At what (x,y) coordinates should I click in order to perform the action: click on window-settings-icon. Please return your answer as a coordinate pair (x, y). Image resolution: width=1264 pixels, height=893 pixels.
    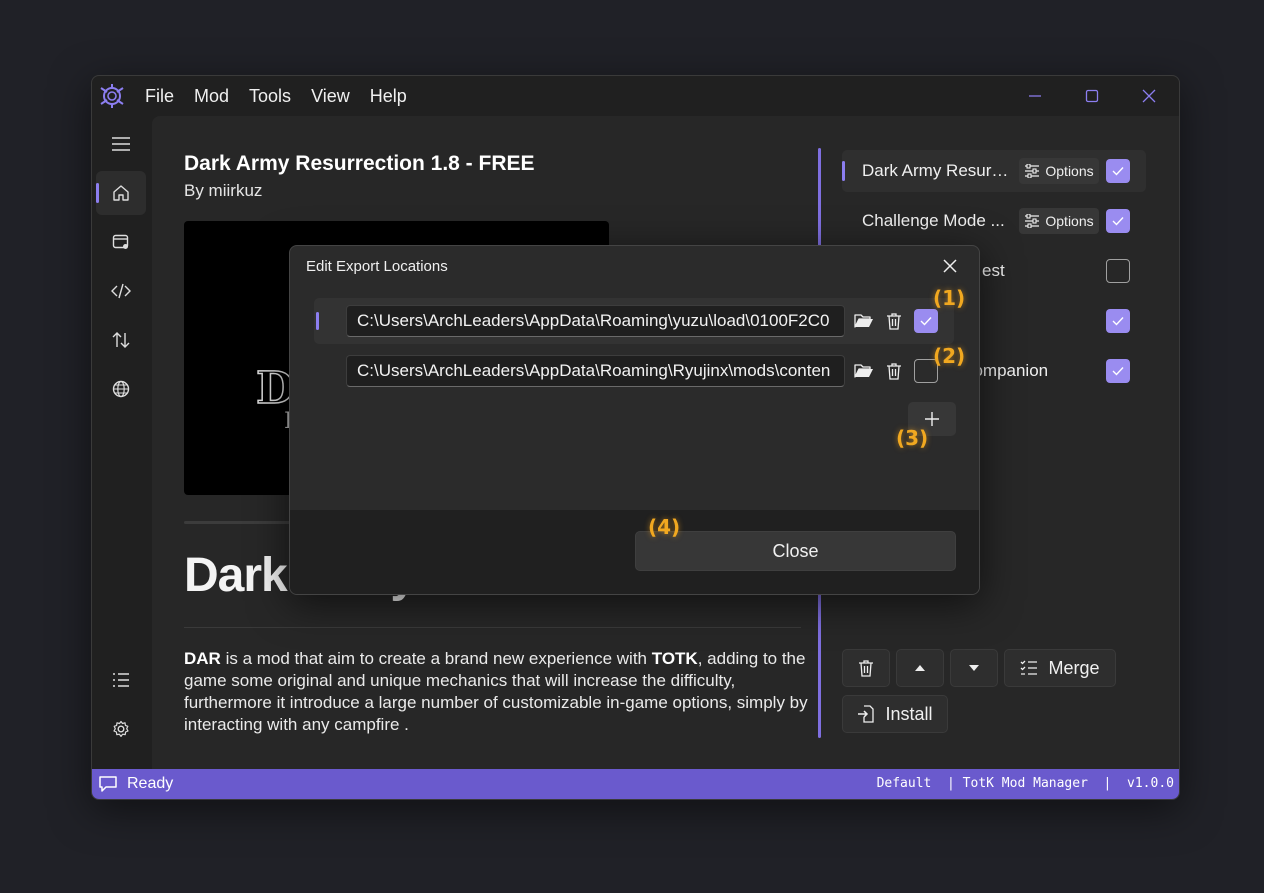
    Looking at the image, I should click on (120, 241).